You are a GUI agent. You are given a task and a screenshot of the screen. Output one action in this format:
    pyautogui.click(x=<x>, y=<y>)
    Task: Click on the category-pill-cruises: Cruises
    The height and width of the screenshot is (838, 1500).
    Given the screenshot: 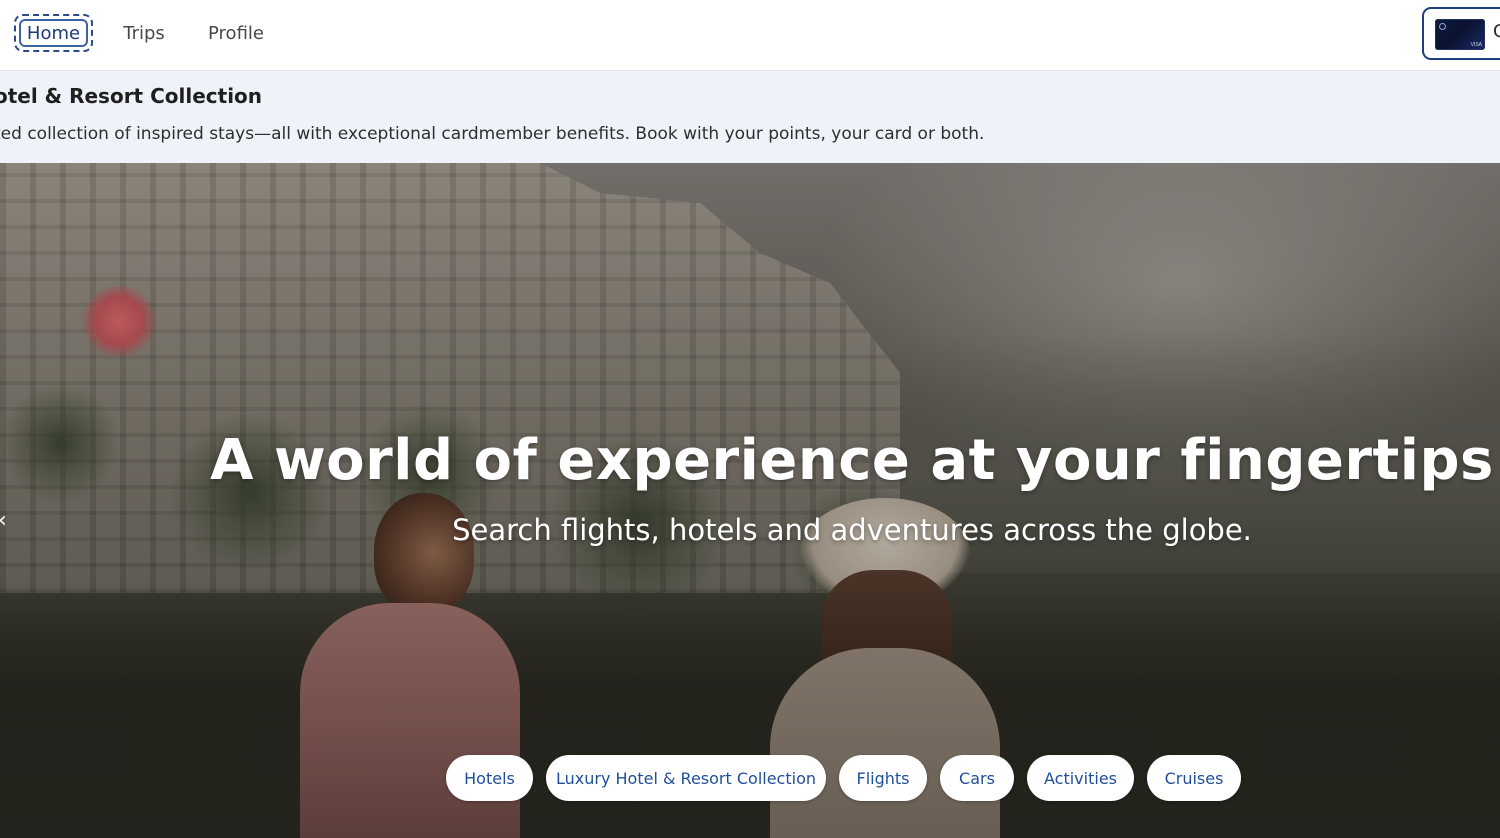 What is the action you would take?
    pyautogui.click(x=1194, y=778)
    